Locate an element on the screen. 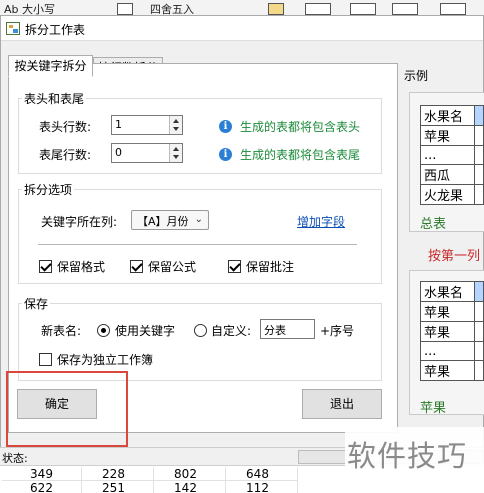  grid-cell: 349 is located at coordinates (42, 474).